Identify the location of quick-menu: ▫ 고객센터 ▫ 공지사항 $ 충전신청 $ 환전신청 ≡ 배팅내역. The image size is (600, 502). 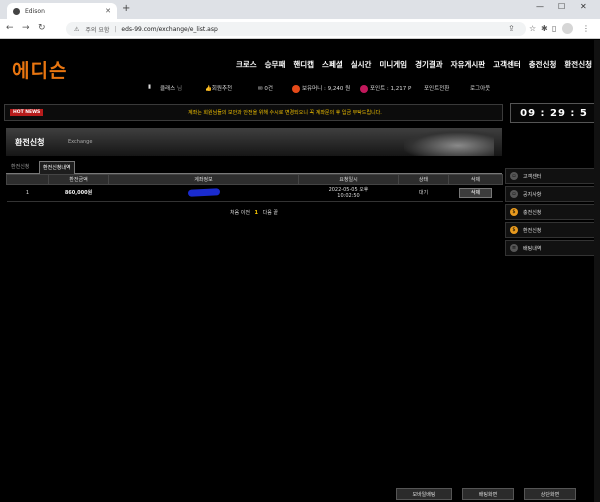
(551, 213).